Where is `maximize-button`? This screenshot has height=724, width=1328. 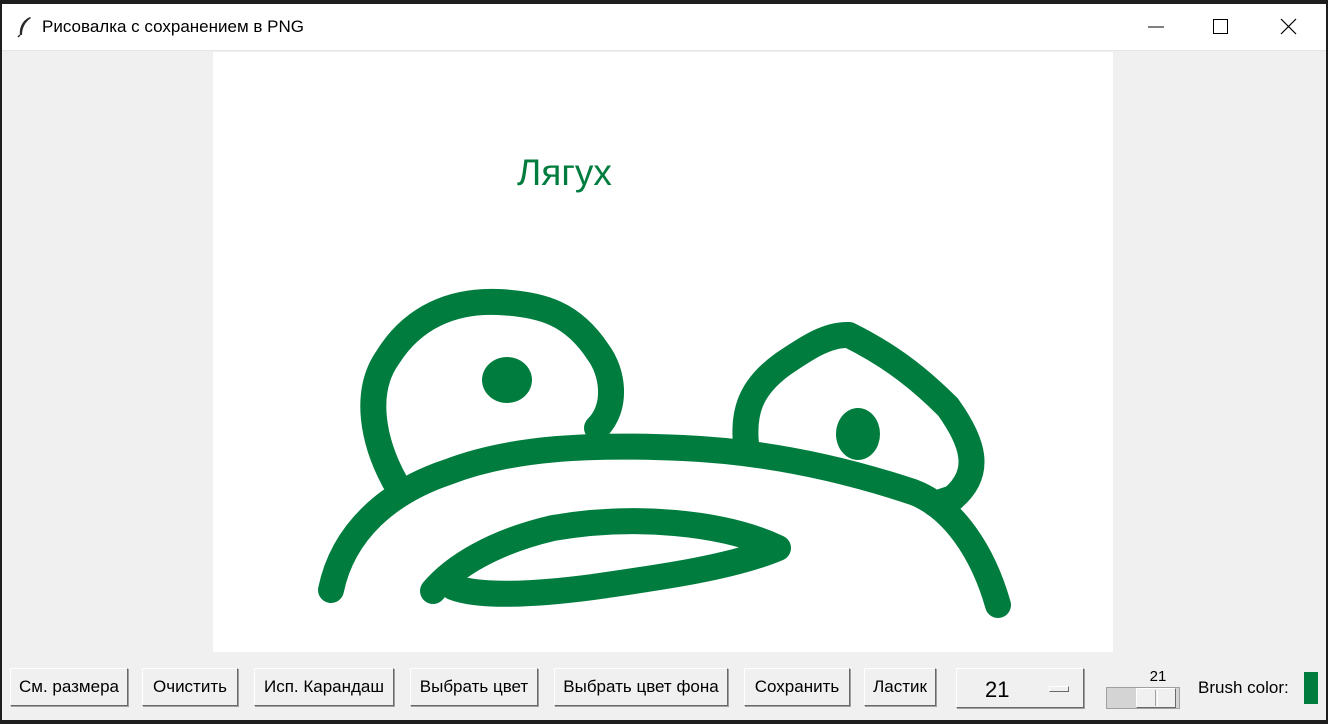 maximize-button is located at coordinates (1220, 27).